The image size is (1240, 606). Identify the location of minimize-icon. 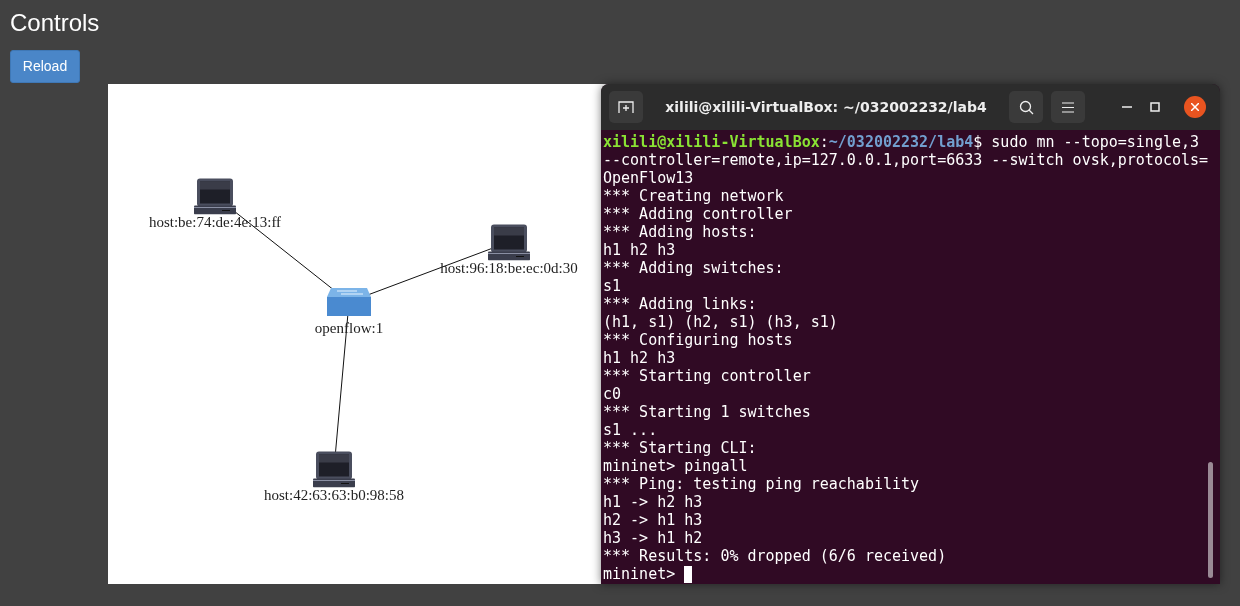
(1127, 107).